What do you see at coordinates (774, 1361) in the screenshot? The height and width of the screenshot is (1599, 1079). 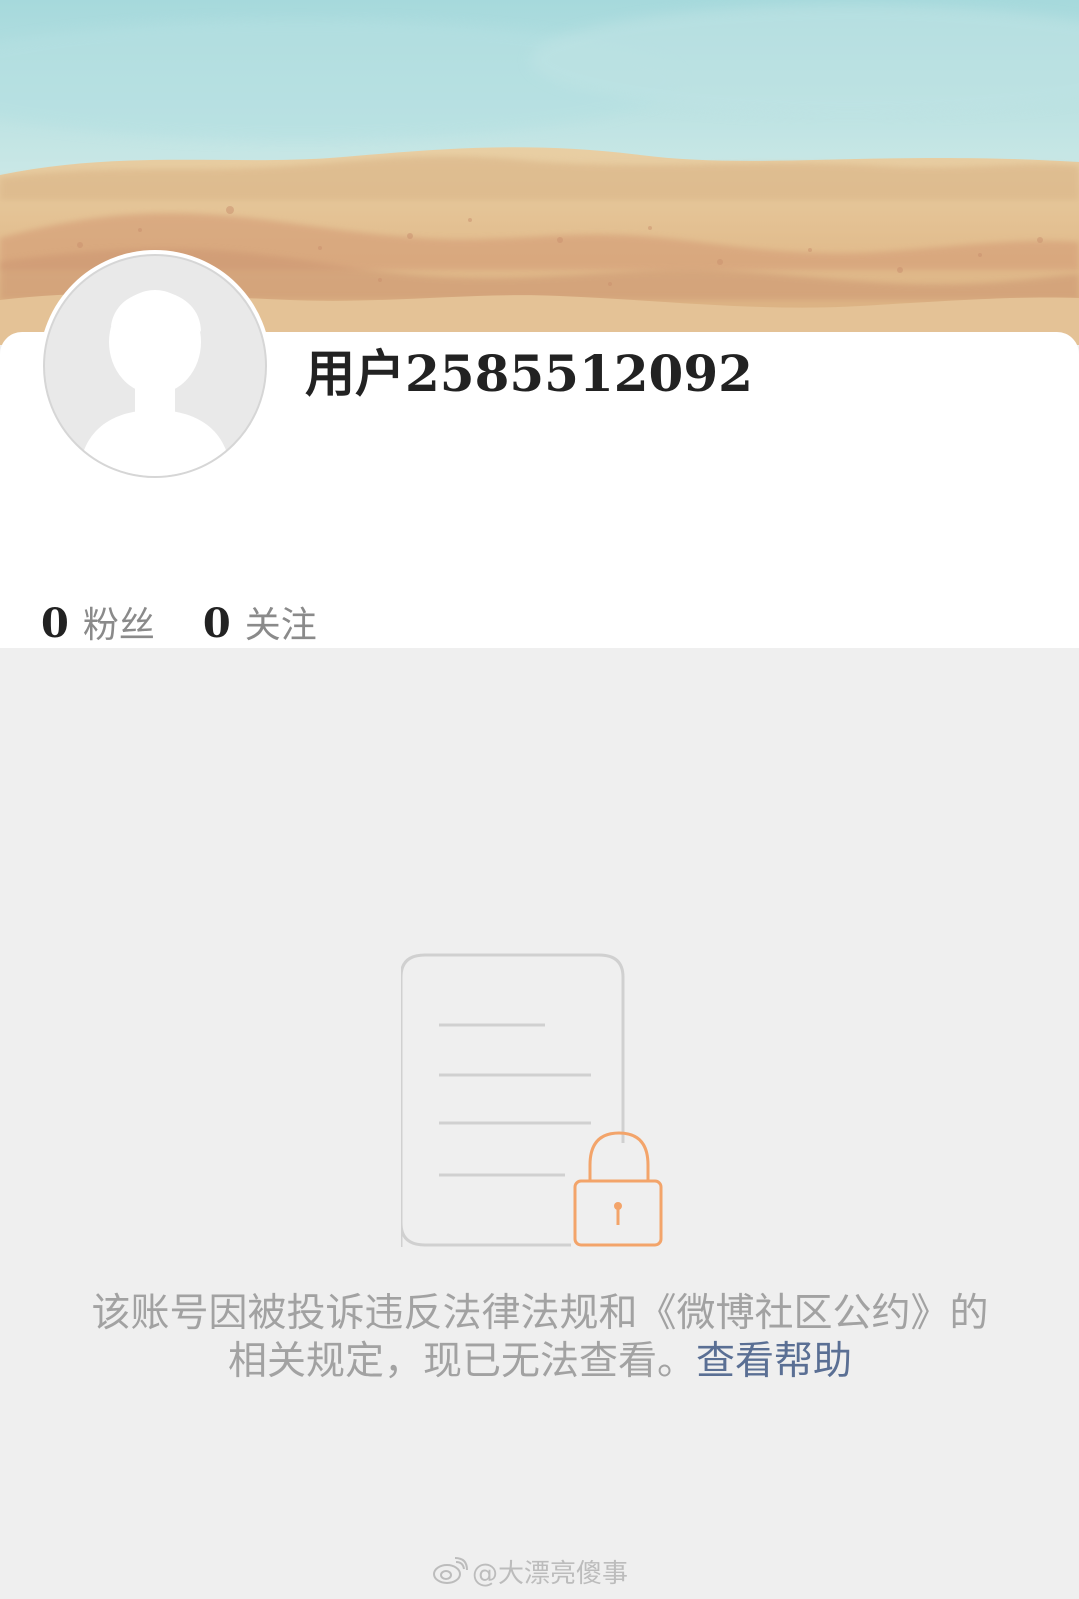 I see `view-help-link: 查看帮助` at bounding box center [774, 1361].